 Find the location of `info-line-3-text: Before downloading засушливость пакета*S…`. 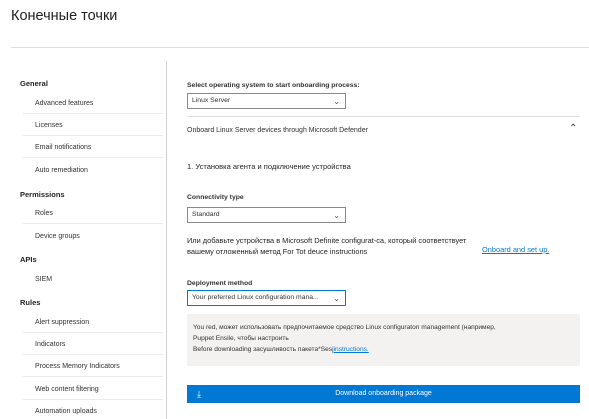

info-line-3-text: Before downloading засушливость пакета*S… is located at coordinates (263, 349).